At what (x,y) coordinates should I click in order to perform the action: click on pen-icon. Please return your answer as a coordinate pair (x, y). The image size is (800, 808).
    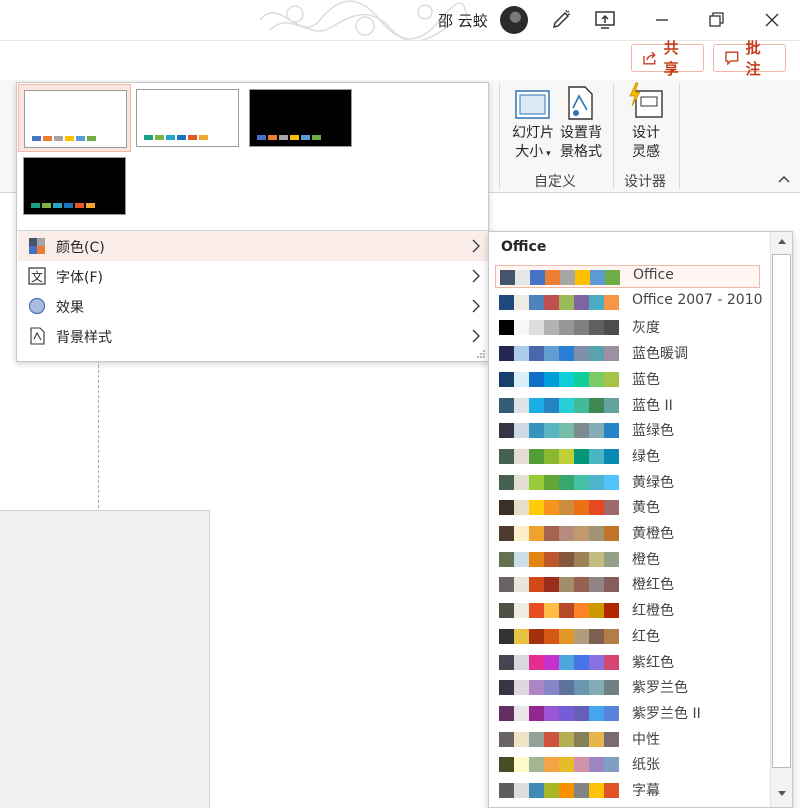
    Looking at the image, I should click on (561, 20).